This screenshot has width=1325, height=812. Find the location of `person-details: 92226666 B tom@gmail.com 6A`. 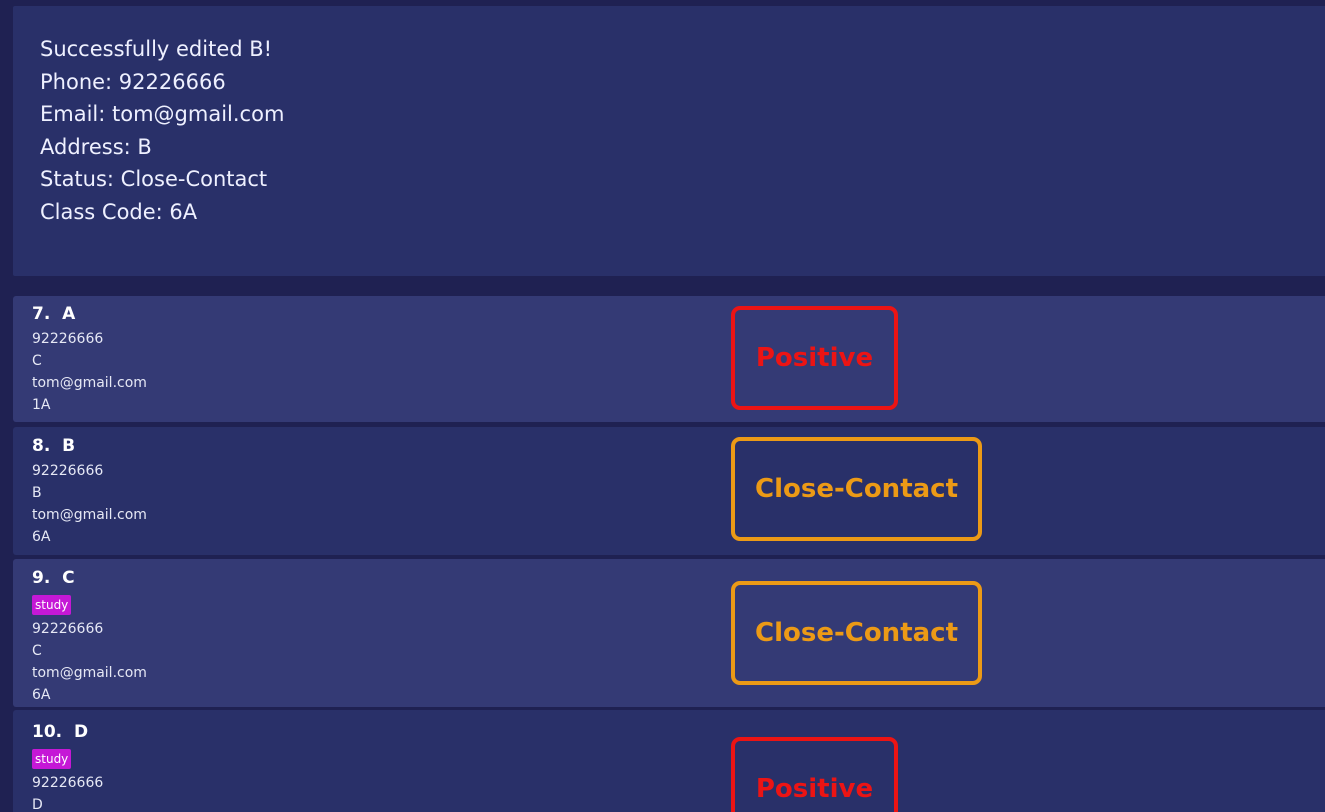

person-details: 92226666 B tom@gmail.com 6A is located at coordinates (89, 504).